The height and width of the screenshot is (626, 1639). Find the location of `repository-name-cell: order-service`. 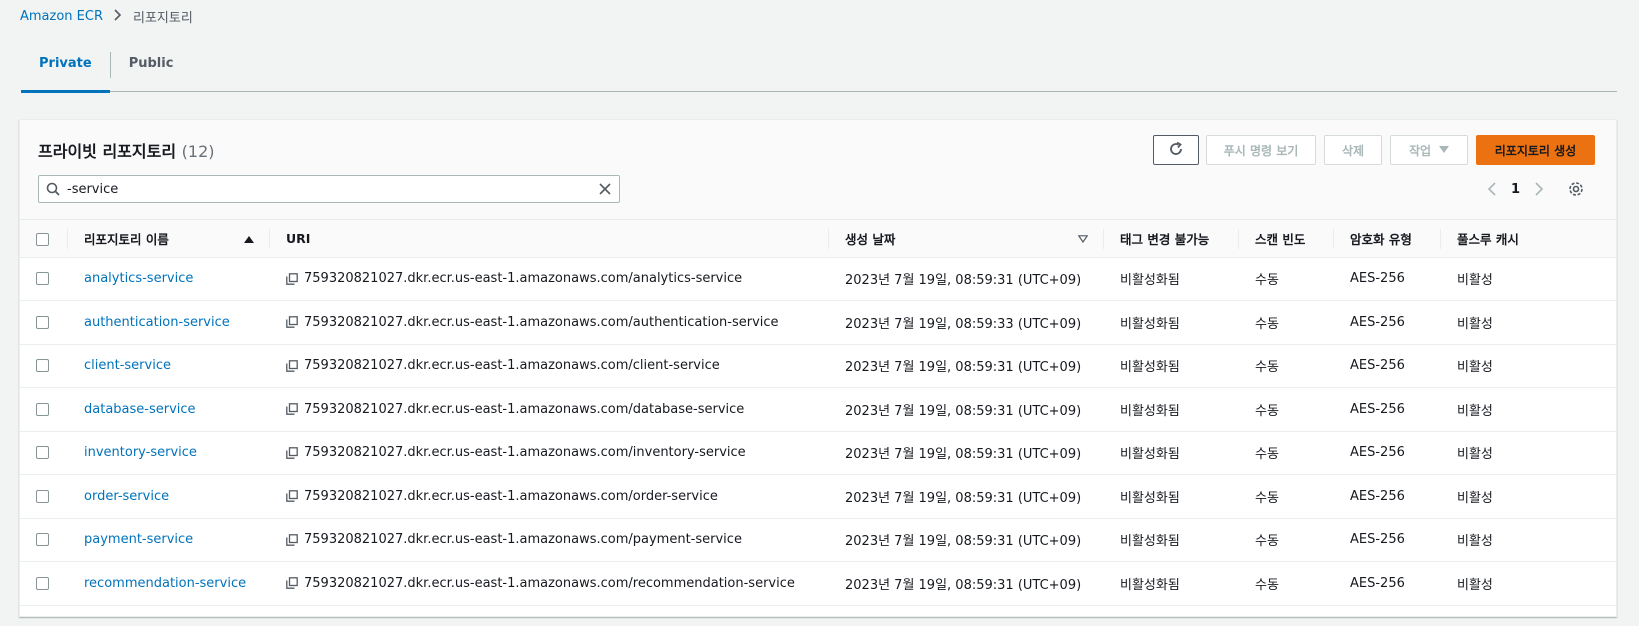

repository-name-cell: order-service is located at coordinates (169, 496).